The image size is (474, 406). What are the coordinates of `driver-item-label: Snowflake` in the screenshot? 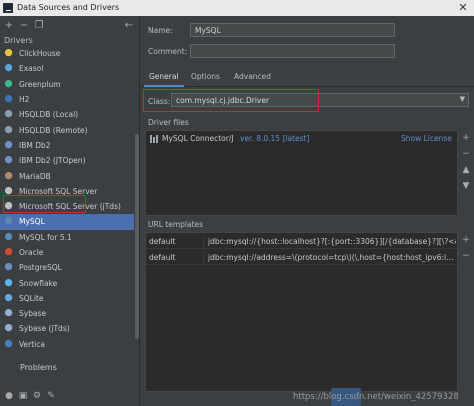 It's located at (38, 283).